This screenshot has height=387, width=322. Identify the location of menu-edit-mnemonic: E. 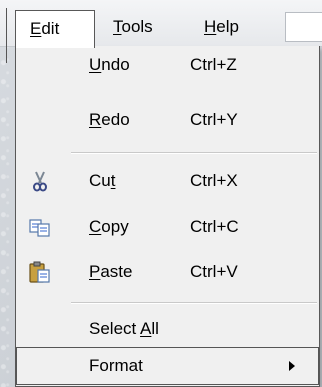
(36, 28).